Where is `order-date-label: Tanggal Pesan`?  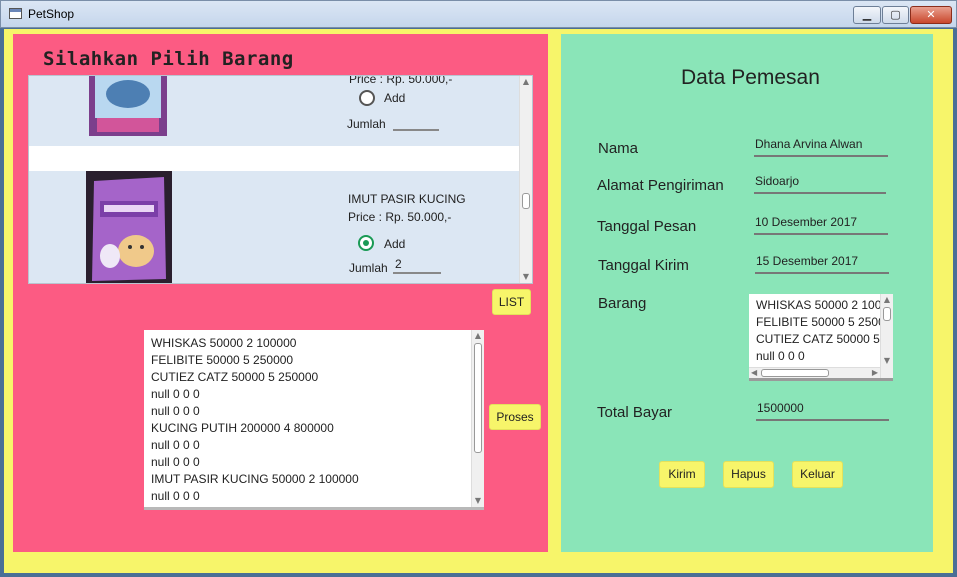 order-date-label: Tanggal Pesan is located at coordinates (647, 226).